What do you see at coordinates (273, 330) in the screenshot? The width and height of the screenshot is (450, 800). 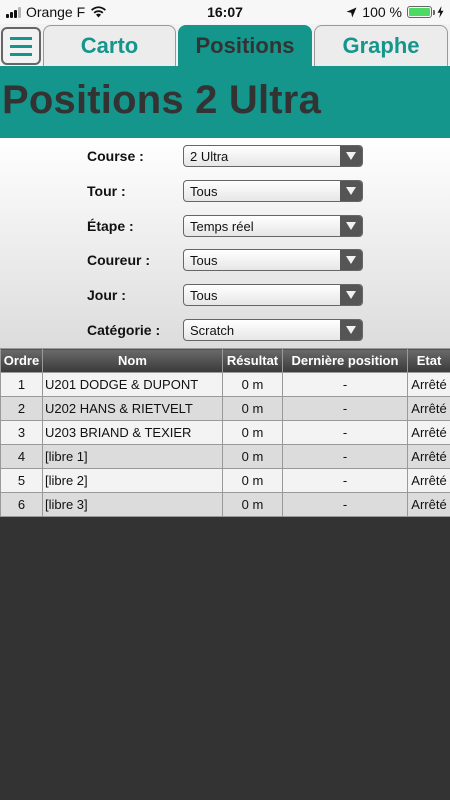 I see `categorie-select: Scratch` at bounding box center [273, 330].